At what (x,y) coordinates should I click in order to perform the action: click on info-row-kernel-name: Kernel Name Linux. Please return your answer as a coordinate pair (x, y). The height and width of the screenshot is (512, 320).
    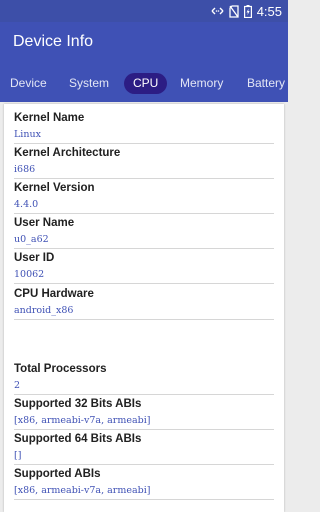
    Looking at the image, I should click on (144, 127).